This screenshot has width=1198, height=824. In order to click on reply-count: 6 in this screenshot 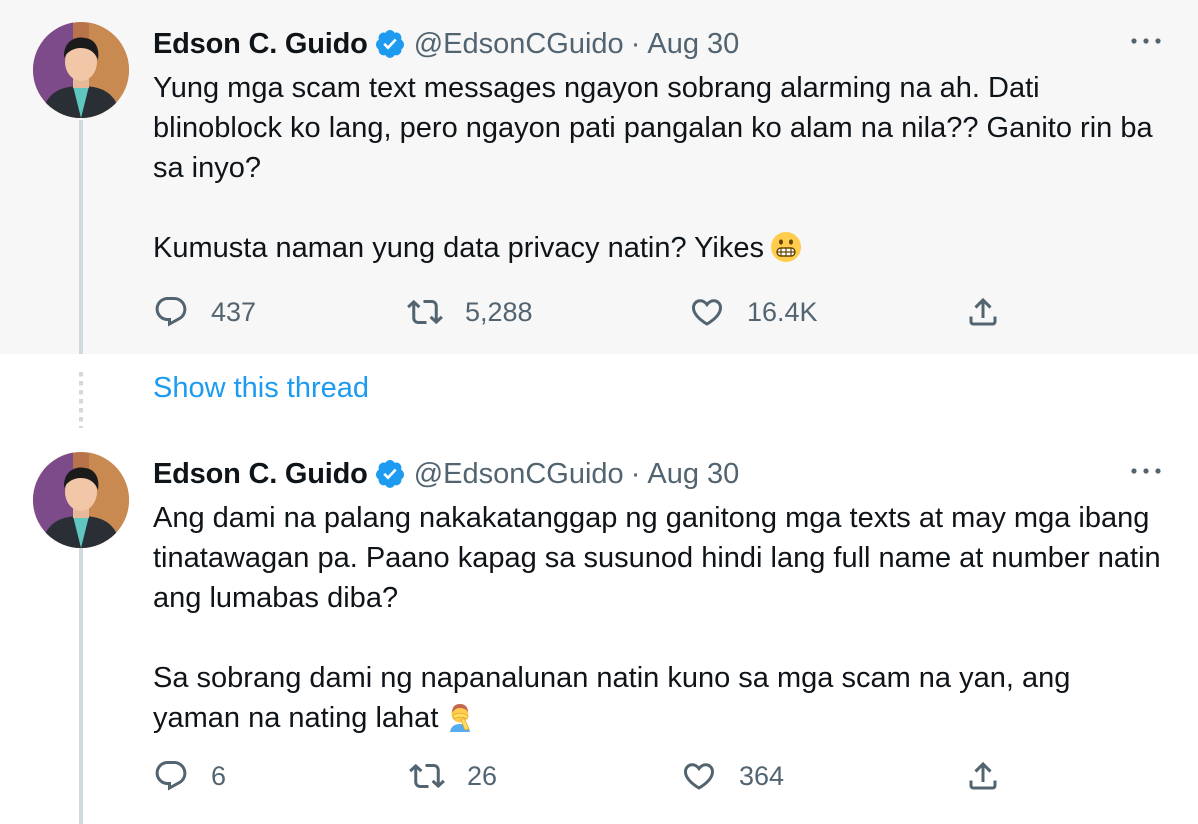, I will do `click(219, 775)`.